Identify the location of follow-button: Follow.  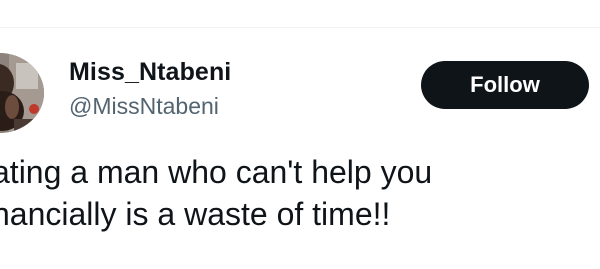
(505, 85).